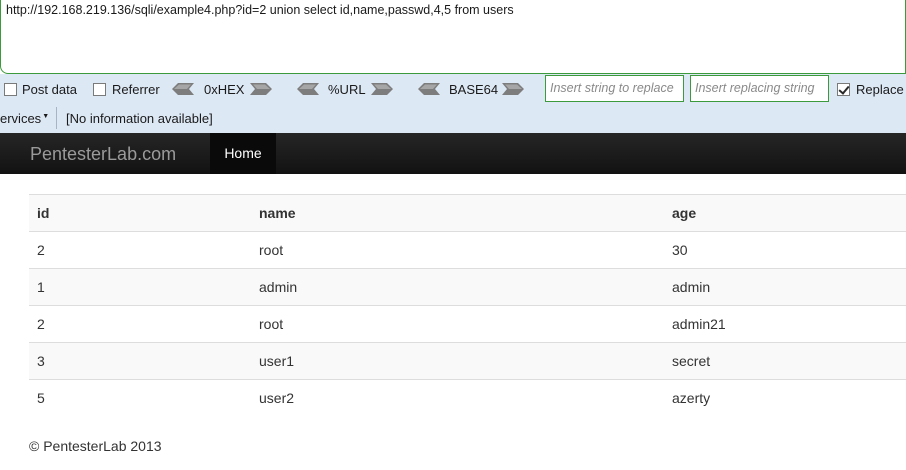 This screenshot has height=470, width=906. What do you see at coordinates (382, 89) in the screenshot?
I see `url-encode-arrow-icon` at bounding box center [382, 89].